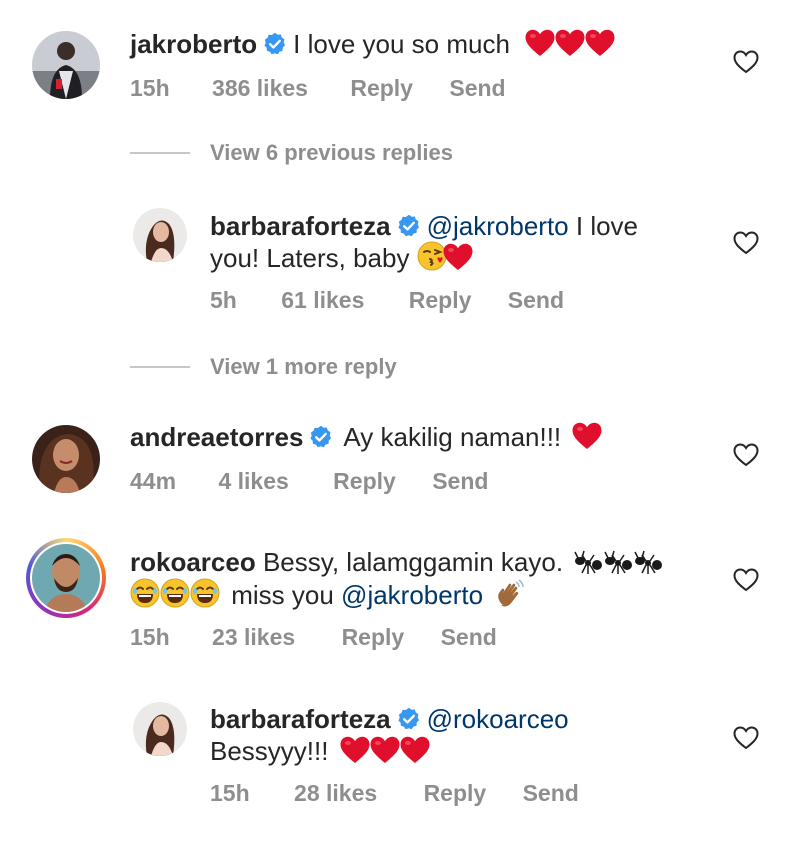 This screenshot has height=845, width=800. I want to click on comment-text: jakroberto I love you so much, so click(372, 44).